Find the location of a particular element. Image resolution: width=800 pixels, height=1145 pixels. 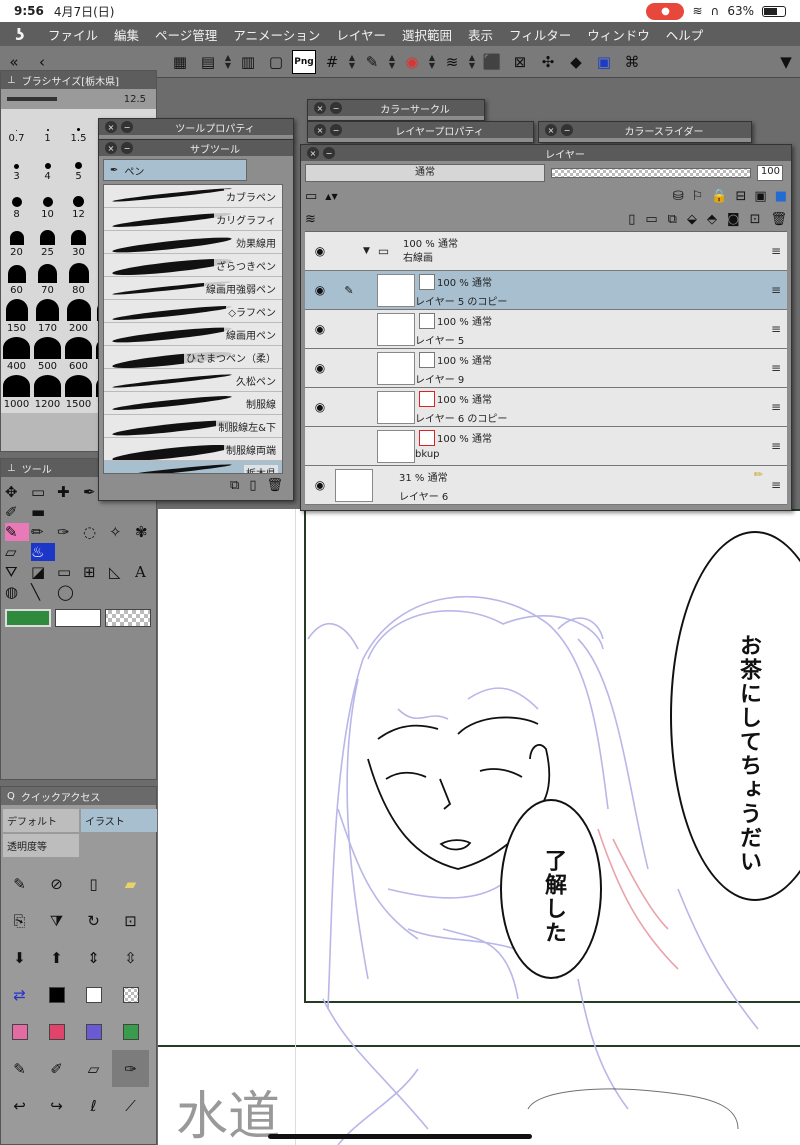

pen-icon: ✎ is located at coordinates (19, 883).